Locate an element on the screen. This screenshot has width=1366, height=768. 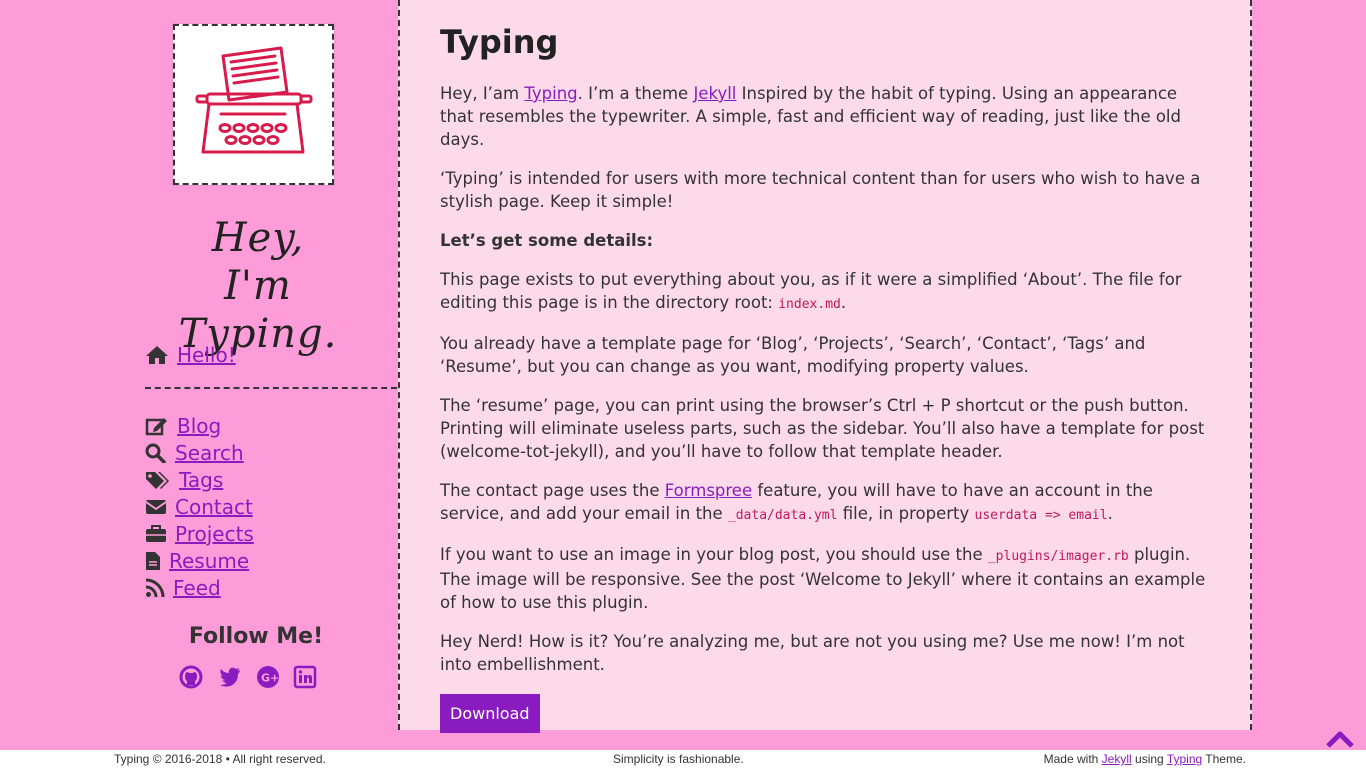
details-heading: Let’s get some details: is located at coordinates (547, 240).